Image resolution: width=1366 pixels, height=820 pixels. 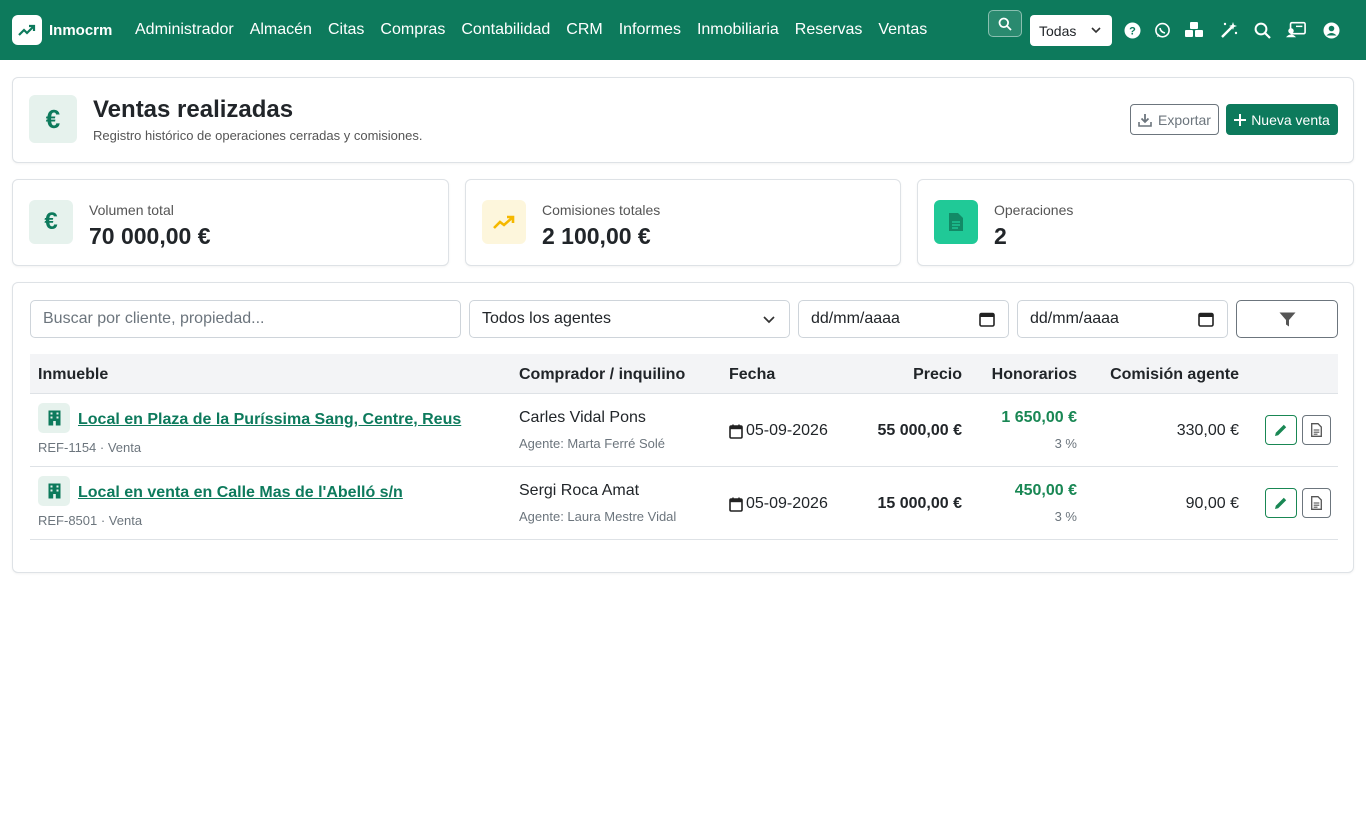 What do you see at coordinates (230, 222) in the screenshot?
I see `stat-card-volume: € Volumen total 70 000,00 €` at bounding box center [230, 222].